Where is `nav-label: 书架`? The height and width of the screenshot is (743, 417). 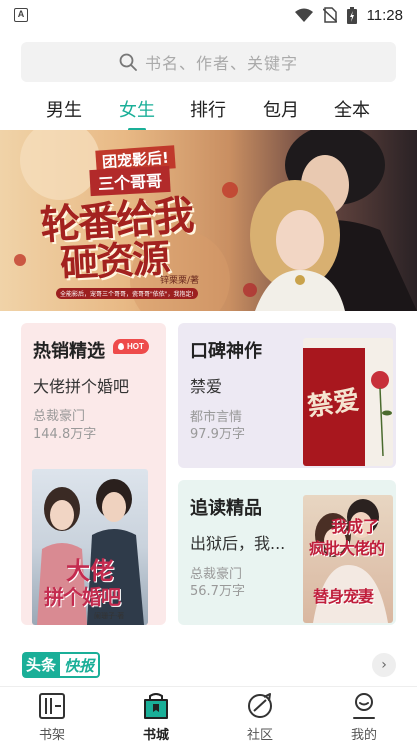
nav-label: 书架 is located at coordinates (51, 735).